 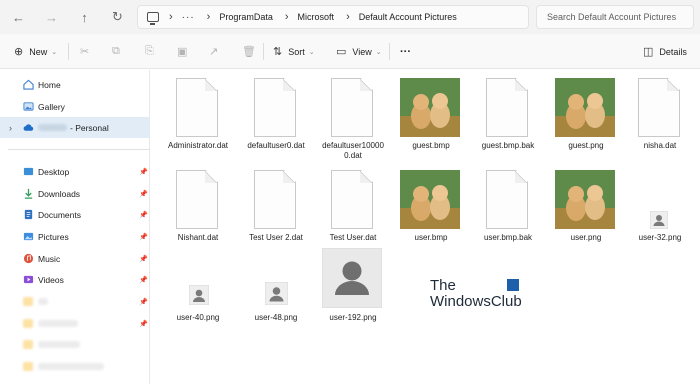 What do you see at coordinates (276, 145) in the screenshot?
I see `file-name: defaultuser0.dat` at bounding box center [276, 145].